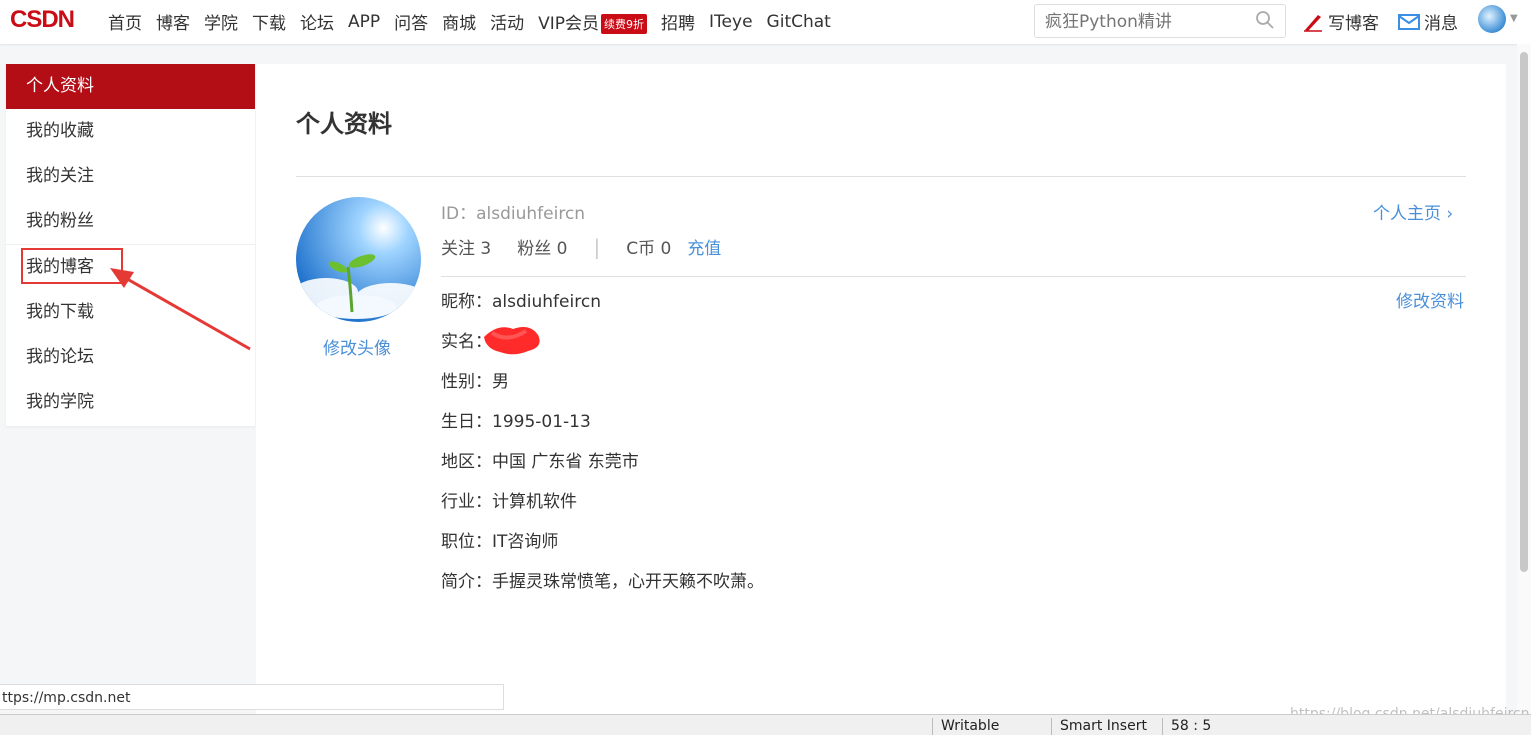  I want to click on nav-item-gitchat: GitChat, so click(799, 22).